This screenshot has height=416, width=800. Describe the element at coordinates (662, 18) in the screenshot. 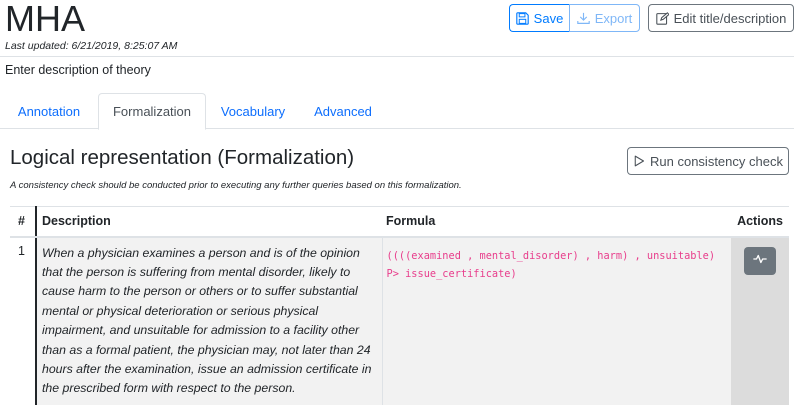

I see `edit-icon` at that location.